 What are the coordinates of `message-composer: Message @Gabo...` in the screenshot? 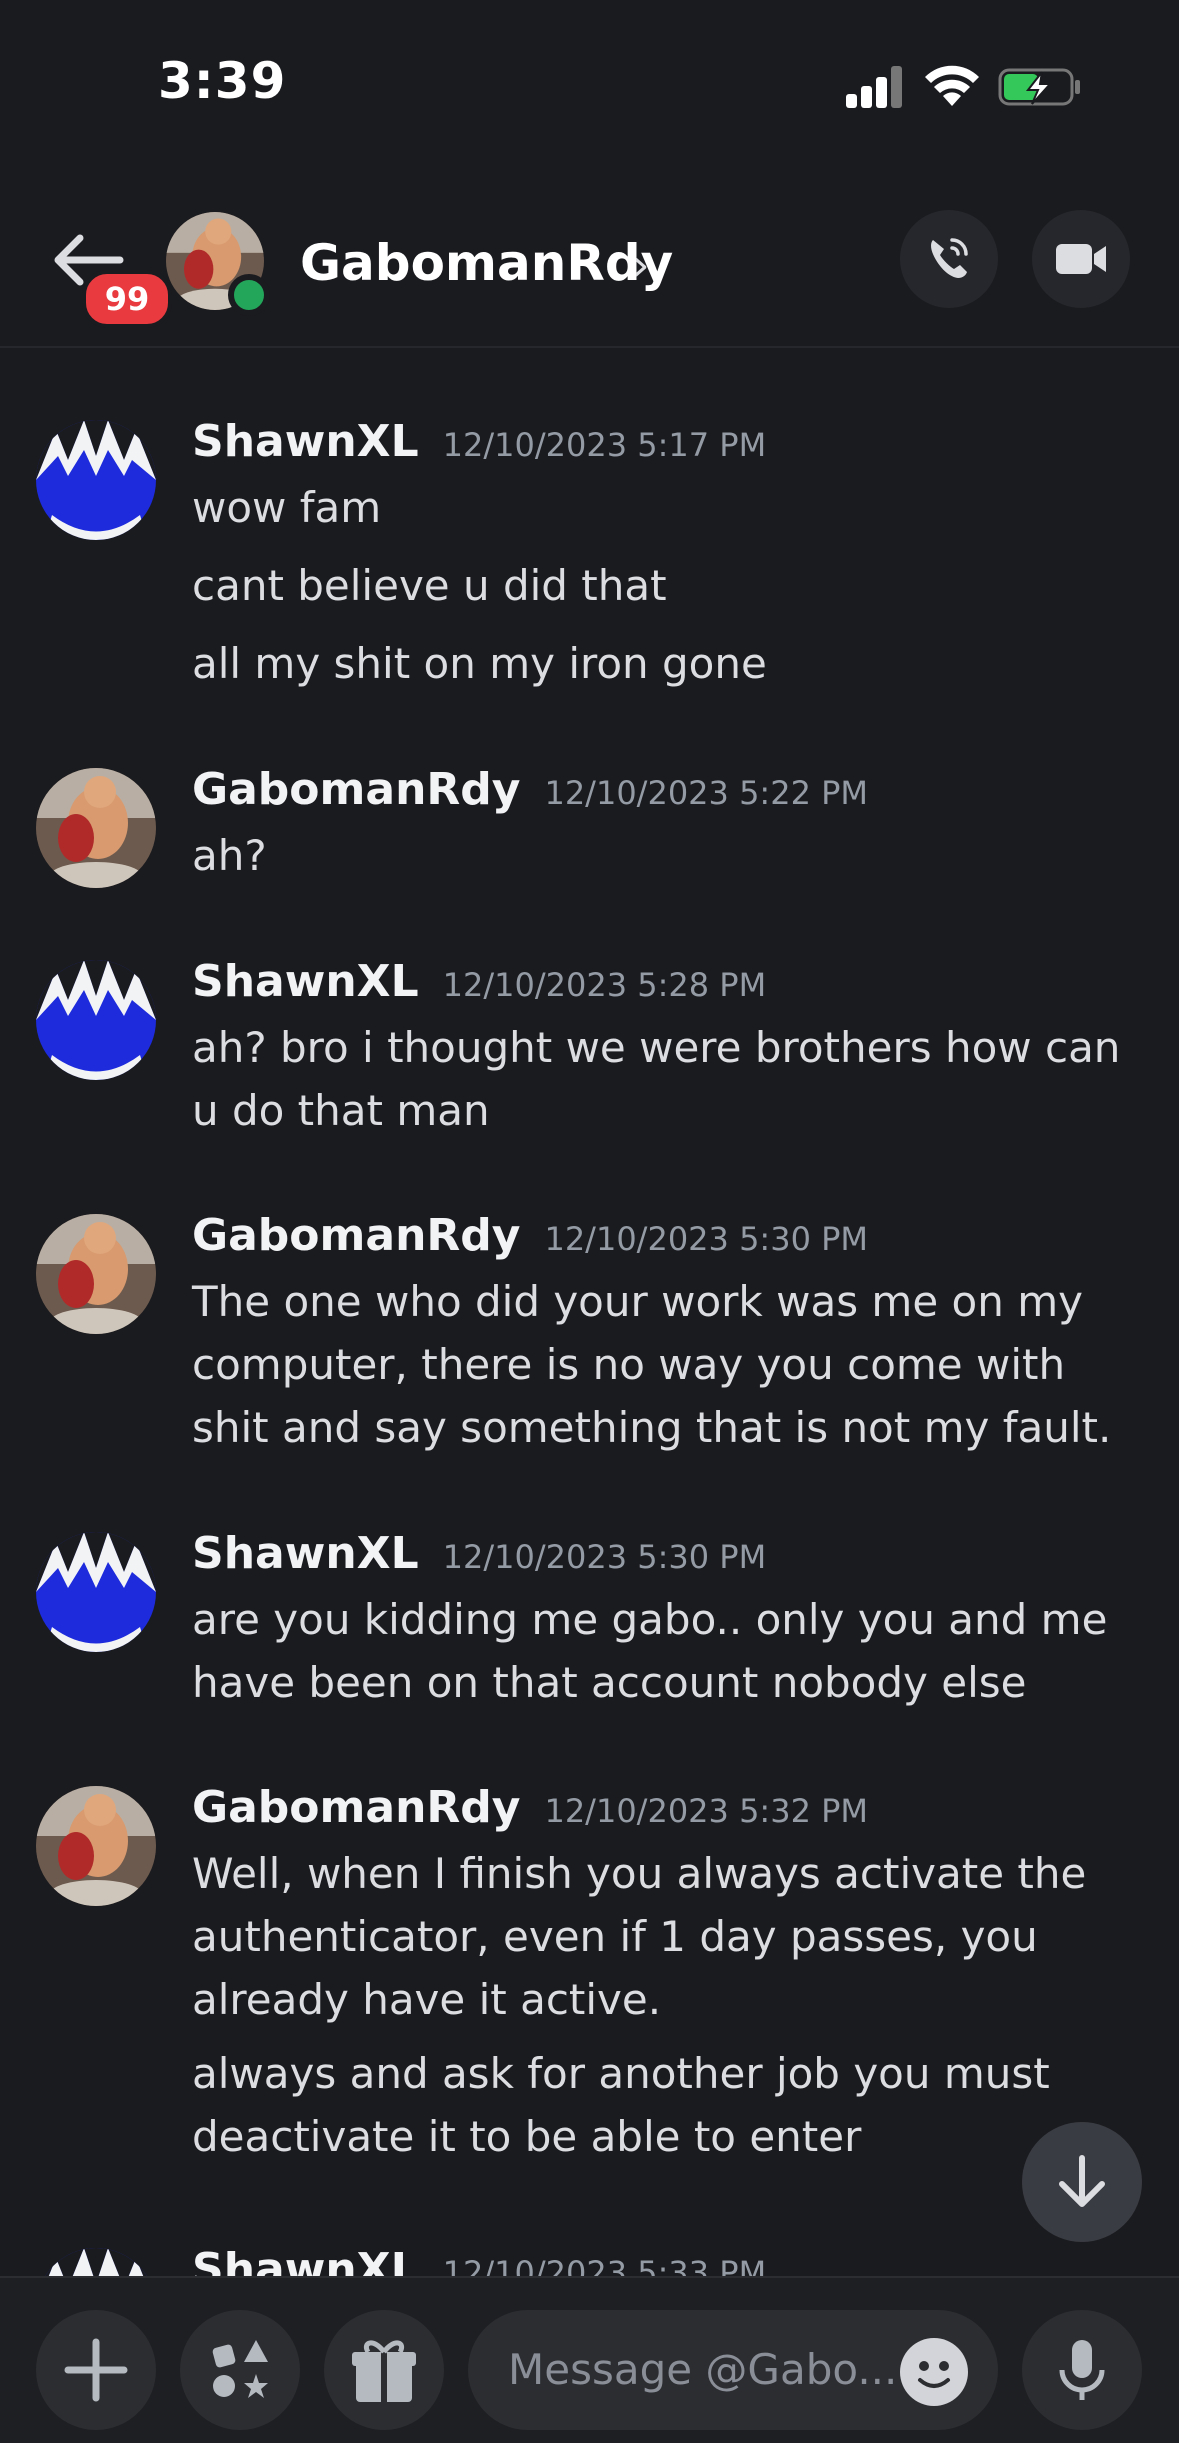 It's located at (589, 2359).